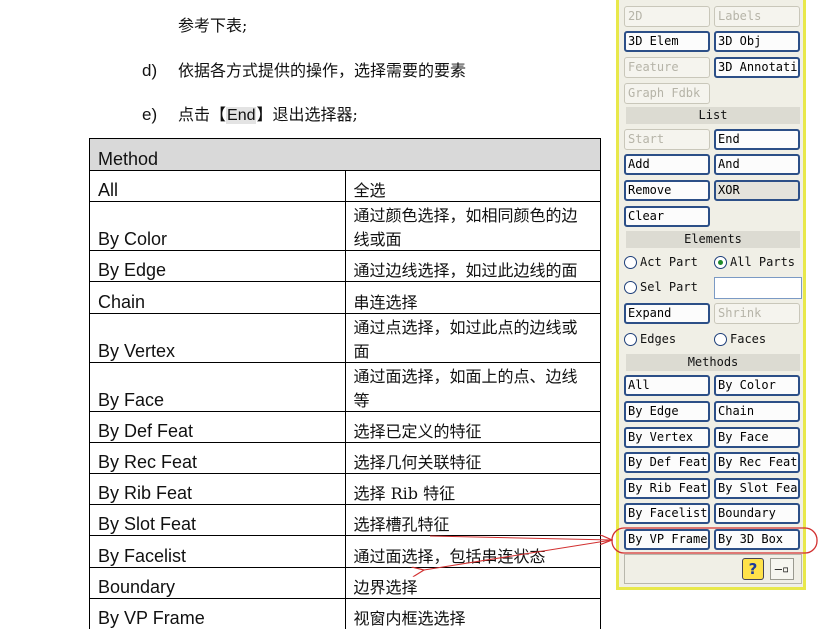 The width and height of the screenshot is (833, 629). I want to click on method-desc: 视窗内框选选择, so click(473, 613).